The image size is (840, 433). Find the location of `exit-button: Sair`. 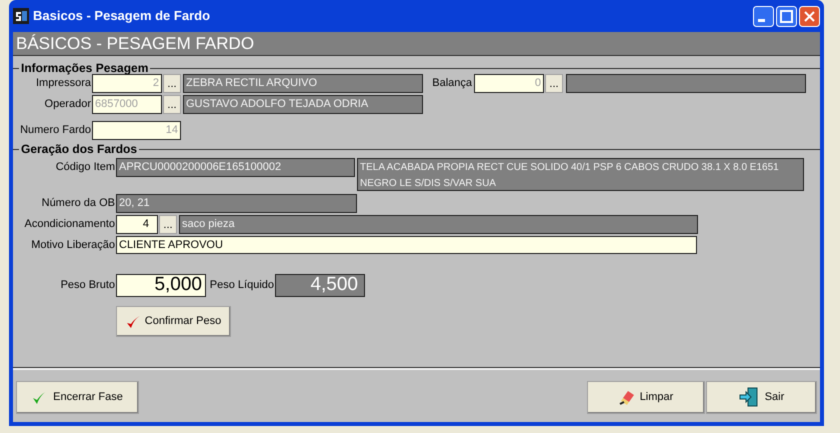

exit-button: Sair is located at coordinates (761, 397).